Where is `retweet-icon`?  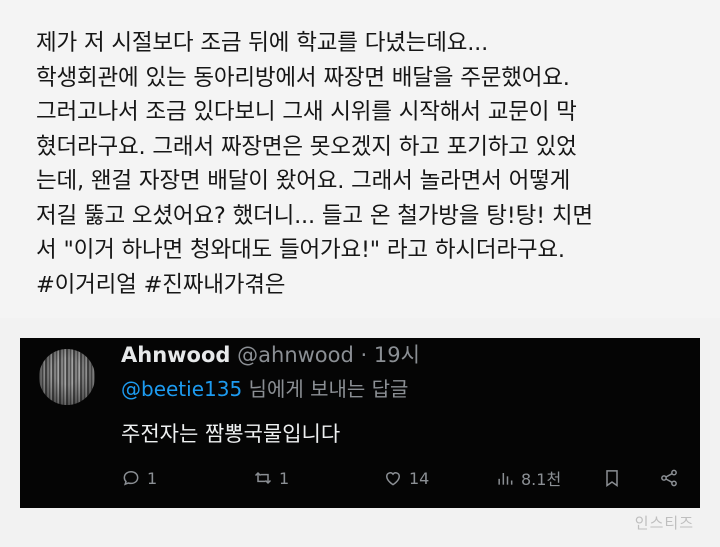
retweet-icon is located at coordinates (263, 478).